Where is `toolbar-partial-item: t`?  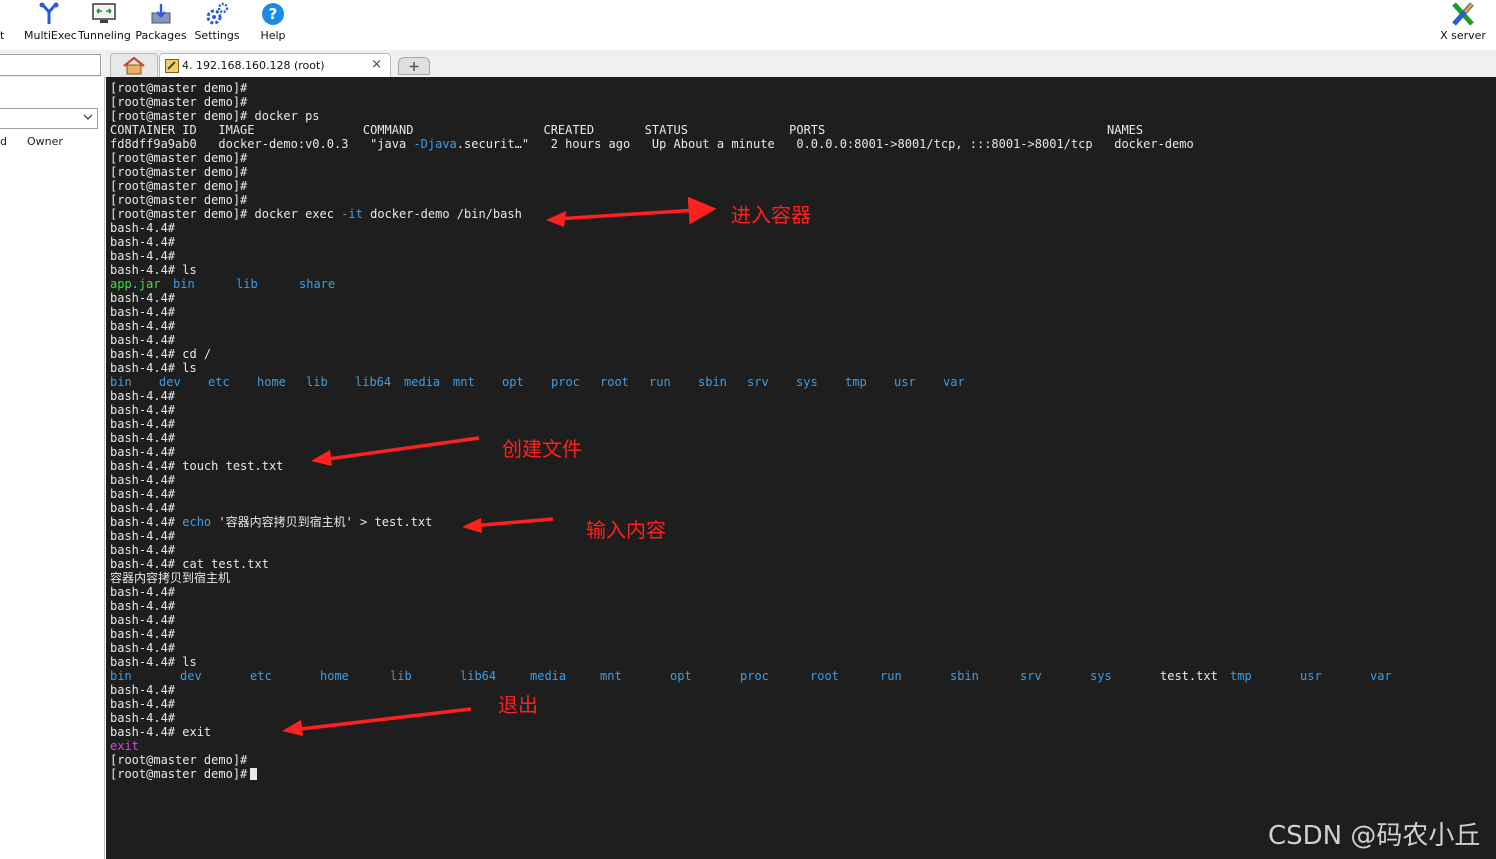 toolbar-partial-item: t is located at coordinates (7, 25).